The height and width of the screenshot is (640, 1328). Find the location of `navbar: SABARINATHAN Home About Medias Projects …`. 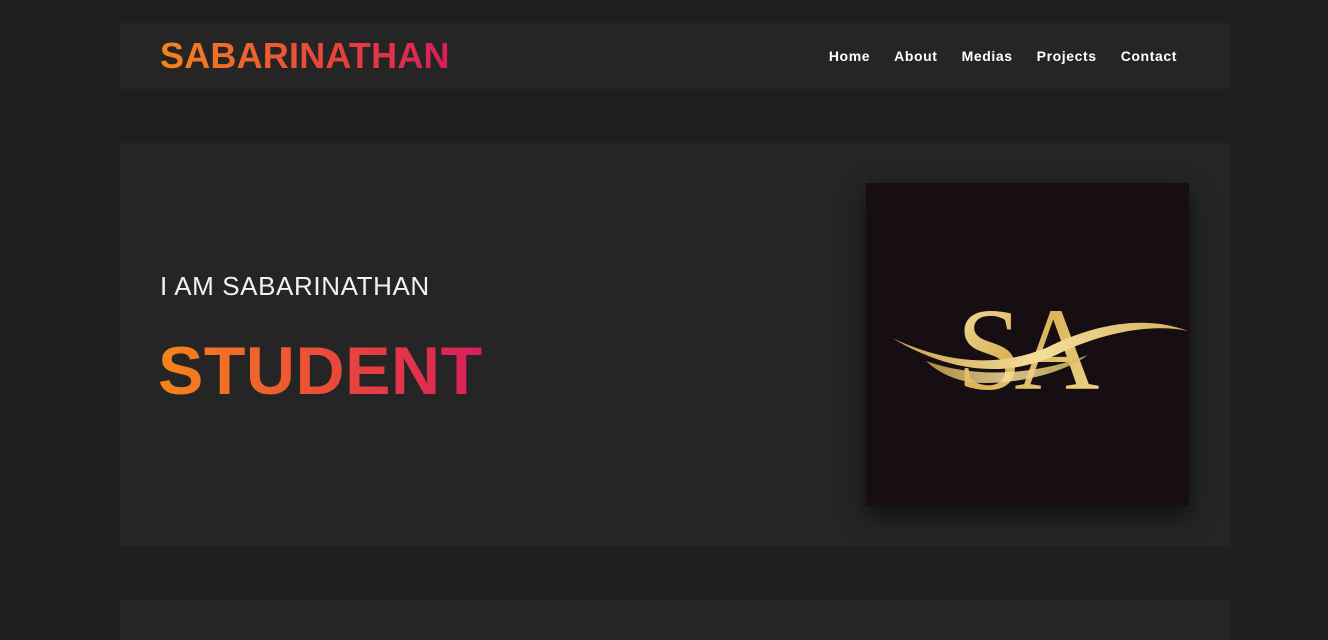

navbar: SABARINATHAN Home About Medias Projects … is located at coordinates (675, 56).